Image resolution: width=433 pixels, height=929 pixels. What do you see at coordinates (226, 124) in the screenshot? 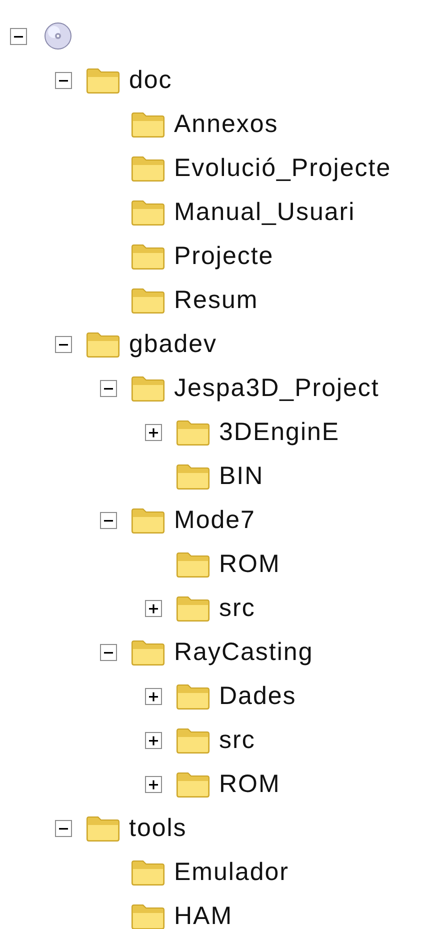
I see `tree-item: Annexos` at bounding box center [226, 124].